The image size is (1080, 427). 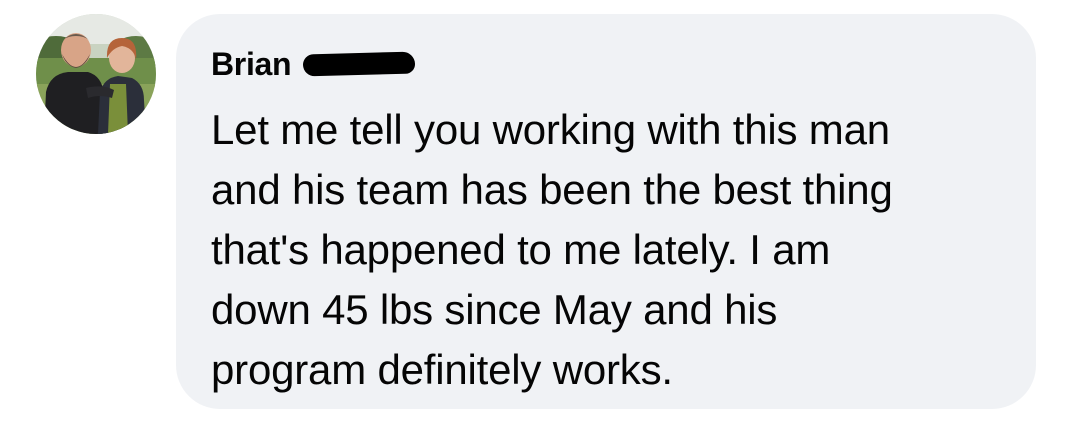 What do you see at coordinates (251, 64) in the screenshot?
I see `author-name: Brian` at bounding box center [251, 64].